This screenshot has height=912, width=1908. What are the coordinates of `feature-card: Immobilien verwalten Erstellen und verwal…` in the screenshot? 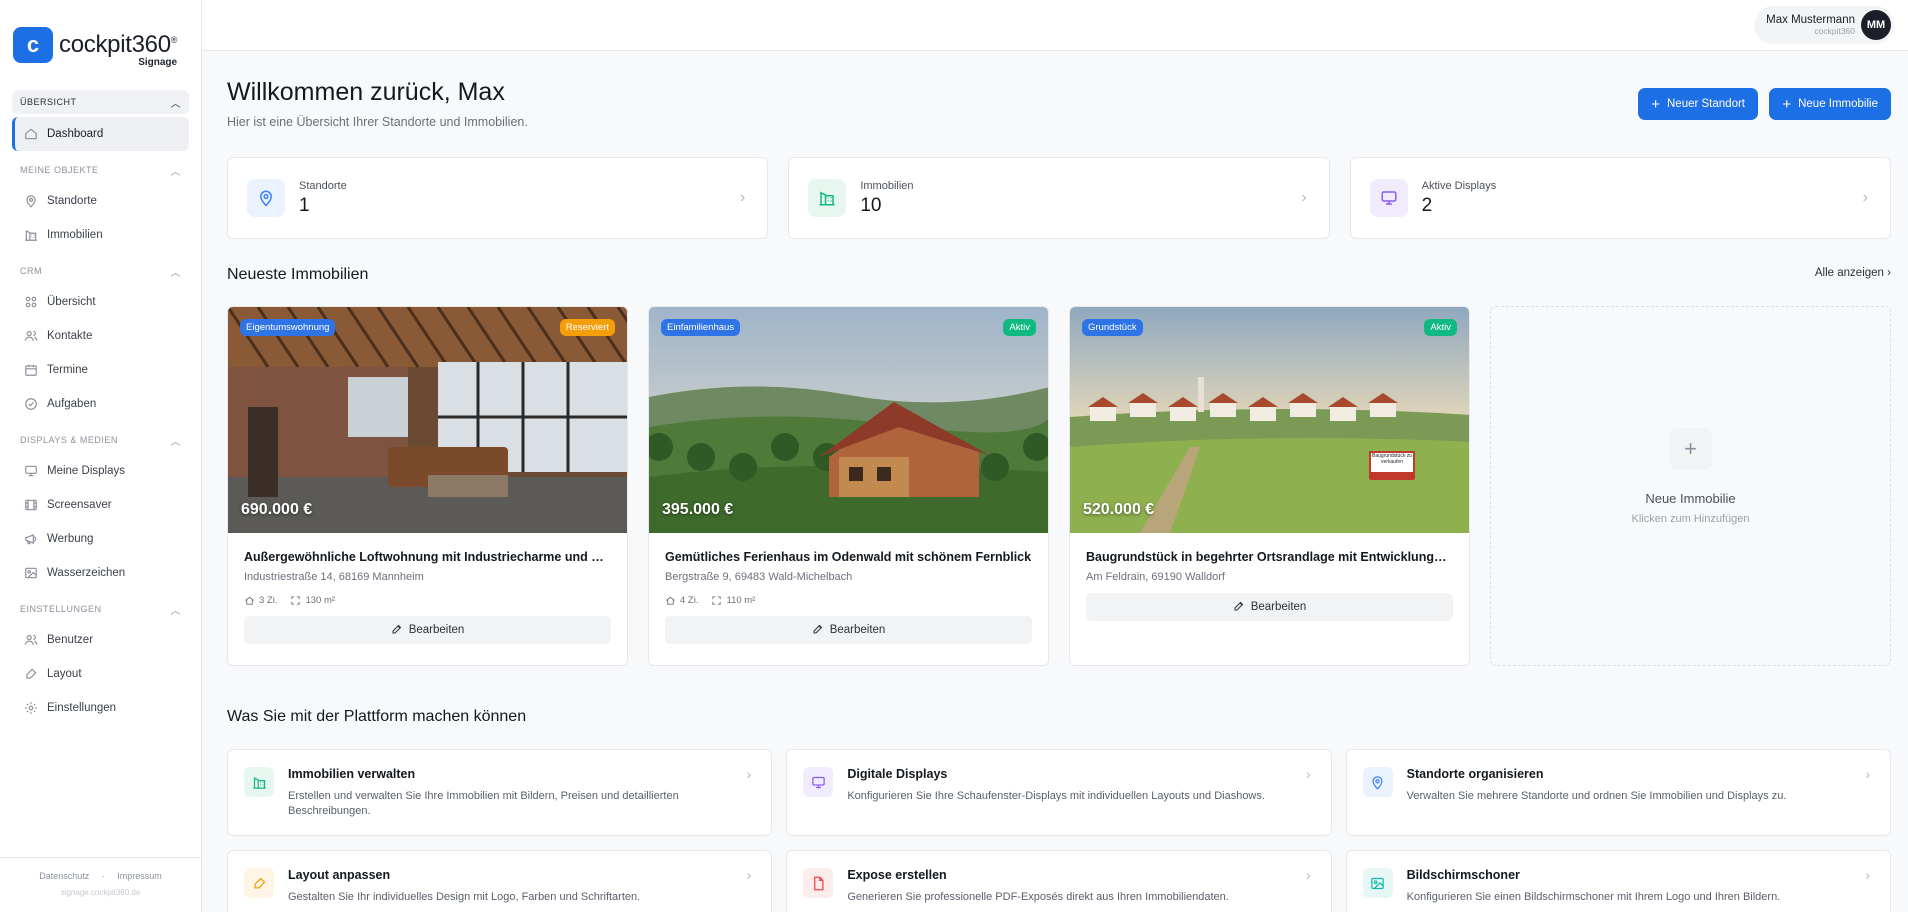 It's located at (500, 792).